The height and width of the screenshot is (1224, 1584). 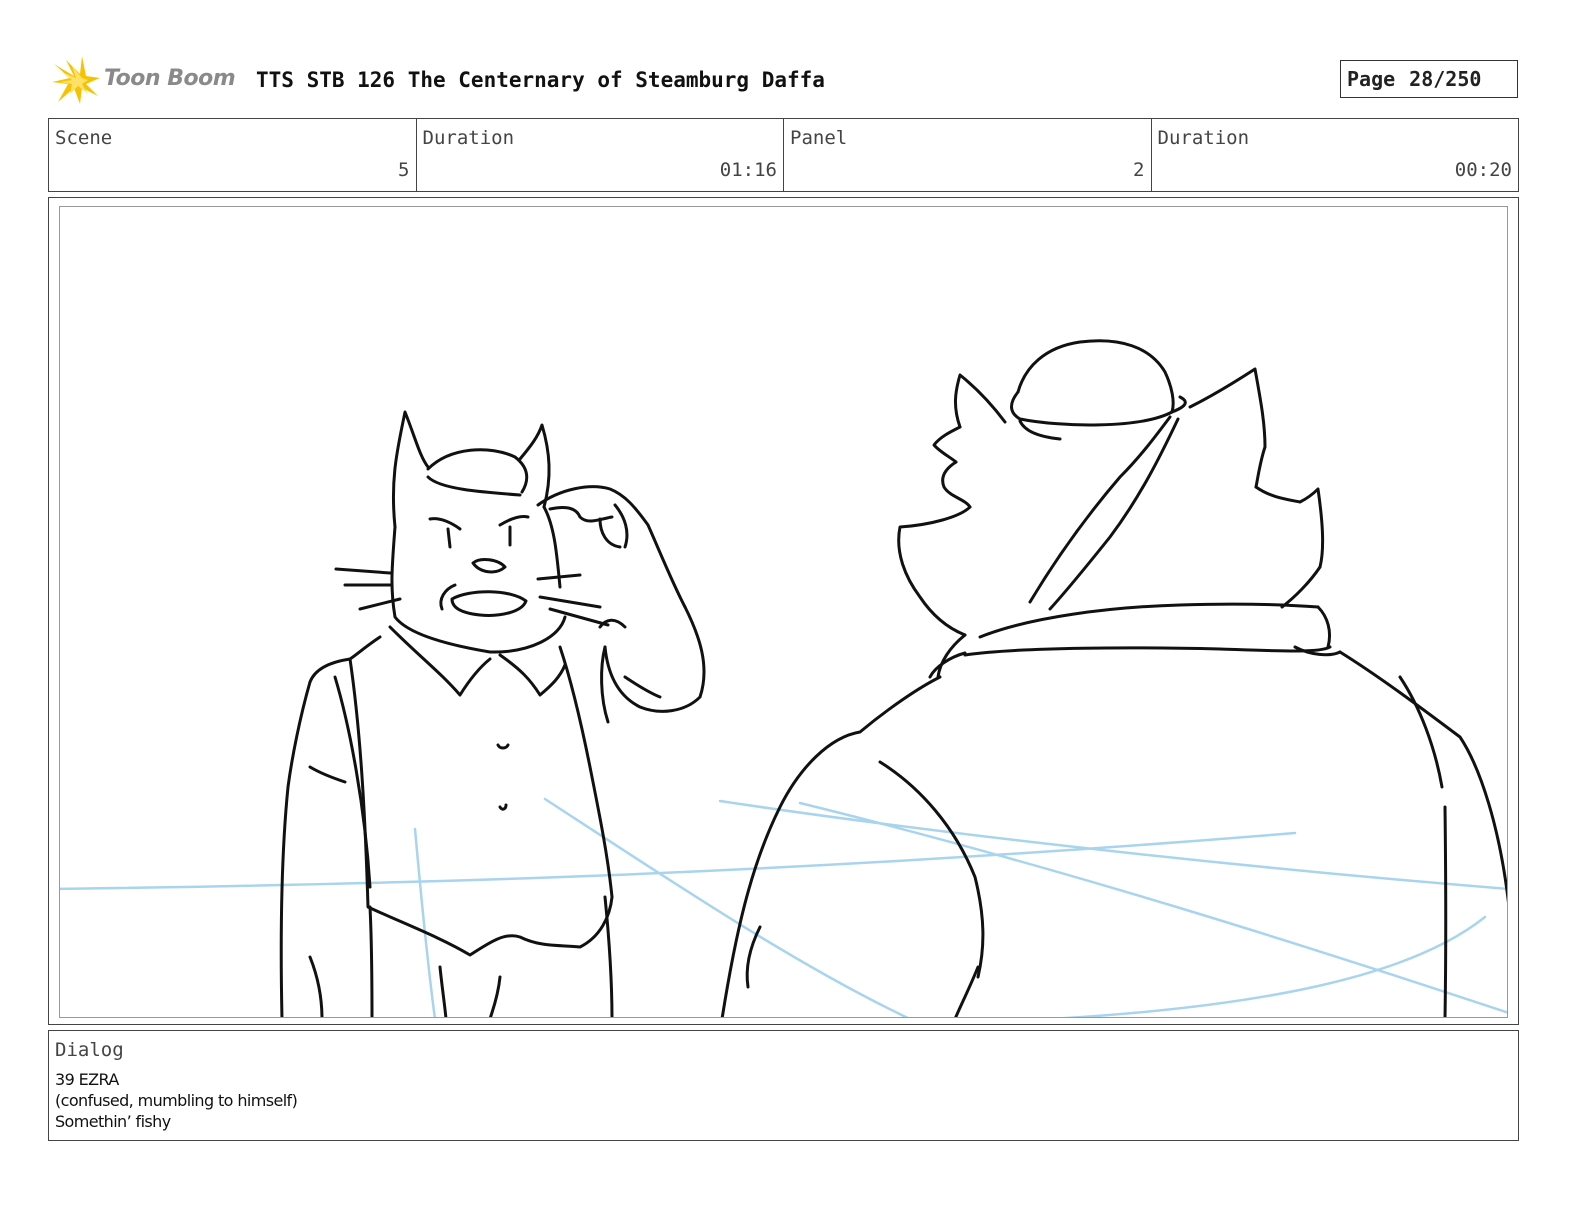 What do you see at coordinates (1483, 170) in the screenshot?
I see `panel-duration-value: 00:20` at bounding box center [1483, 170].